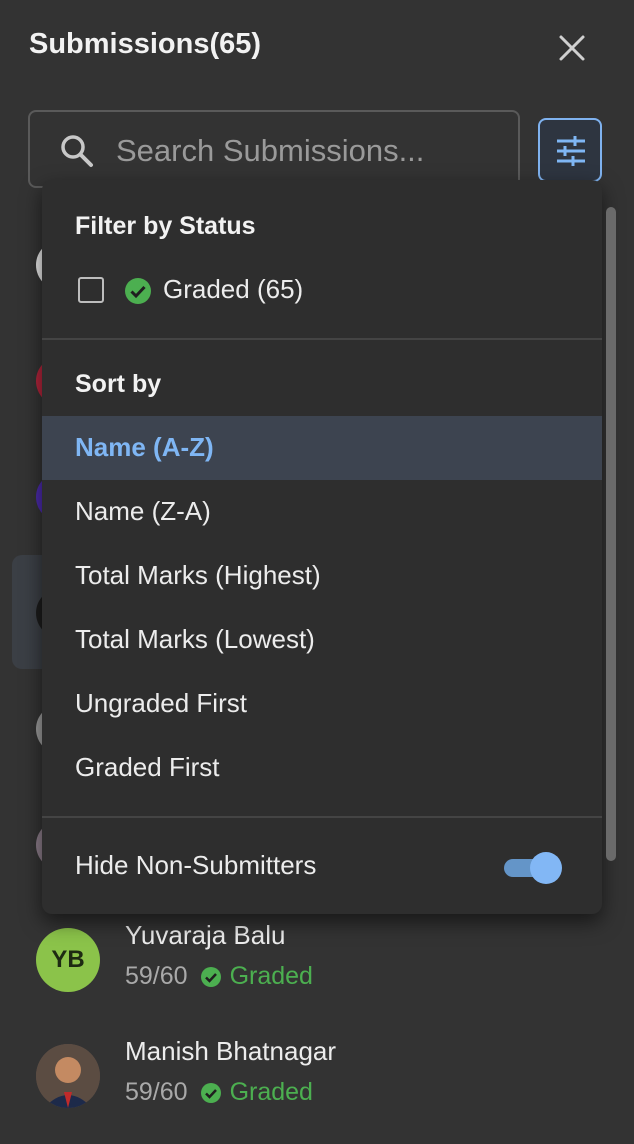 This screenshot has height=1144, width=634. What do you see at coordinates (316, 974) in the screenshot?
I see `list-item: YB Yuvaraja Balu 59/60 Graded` at bounding box center [316, 974].